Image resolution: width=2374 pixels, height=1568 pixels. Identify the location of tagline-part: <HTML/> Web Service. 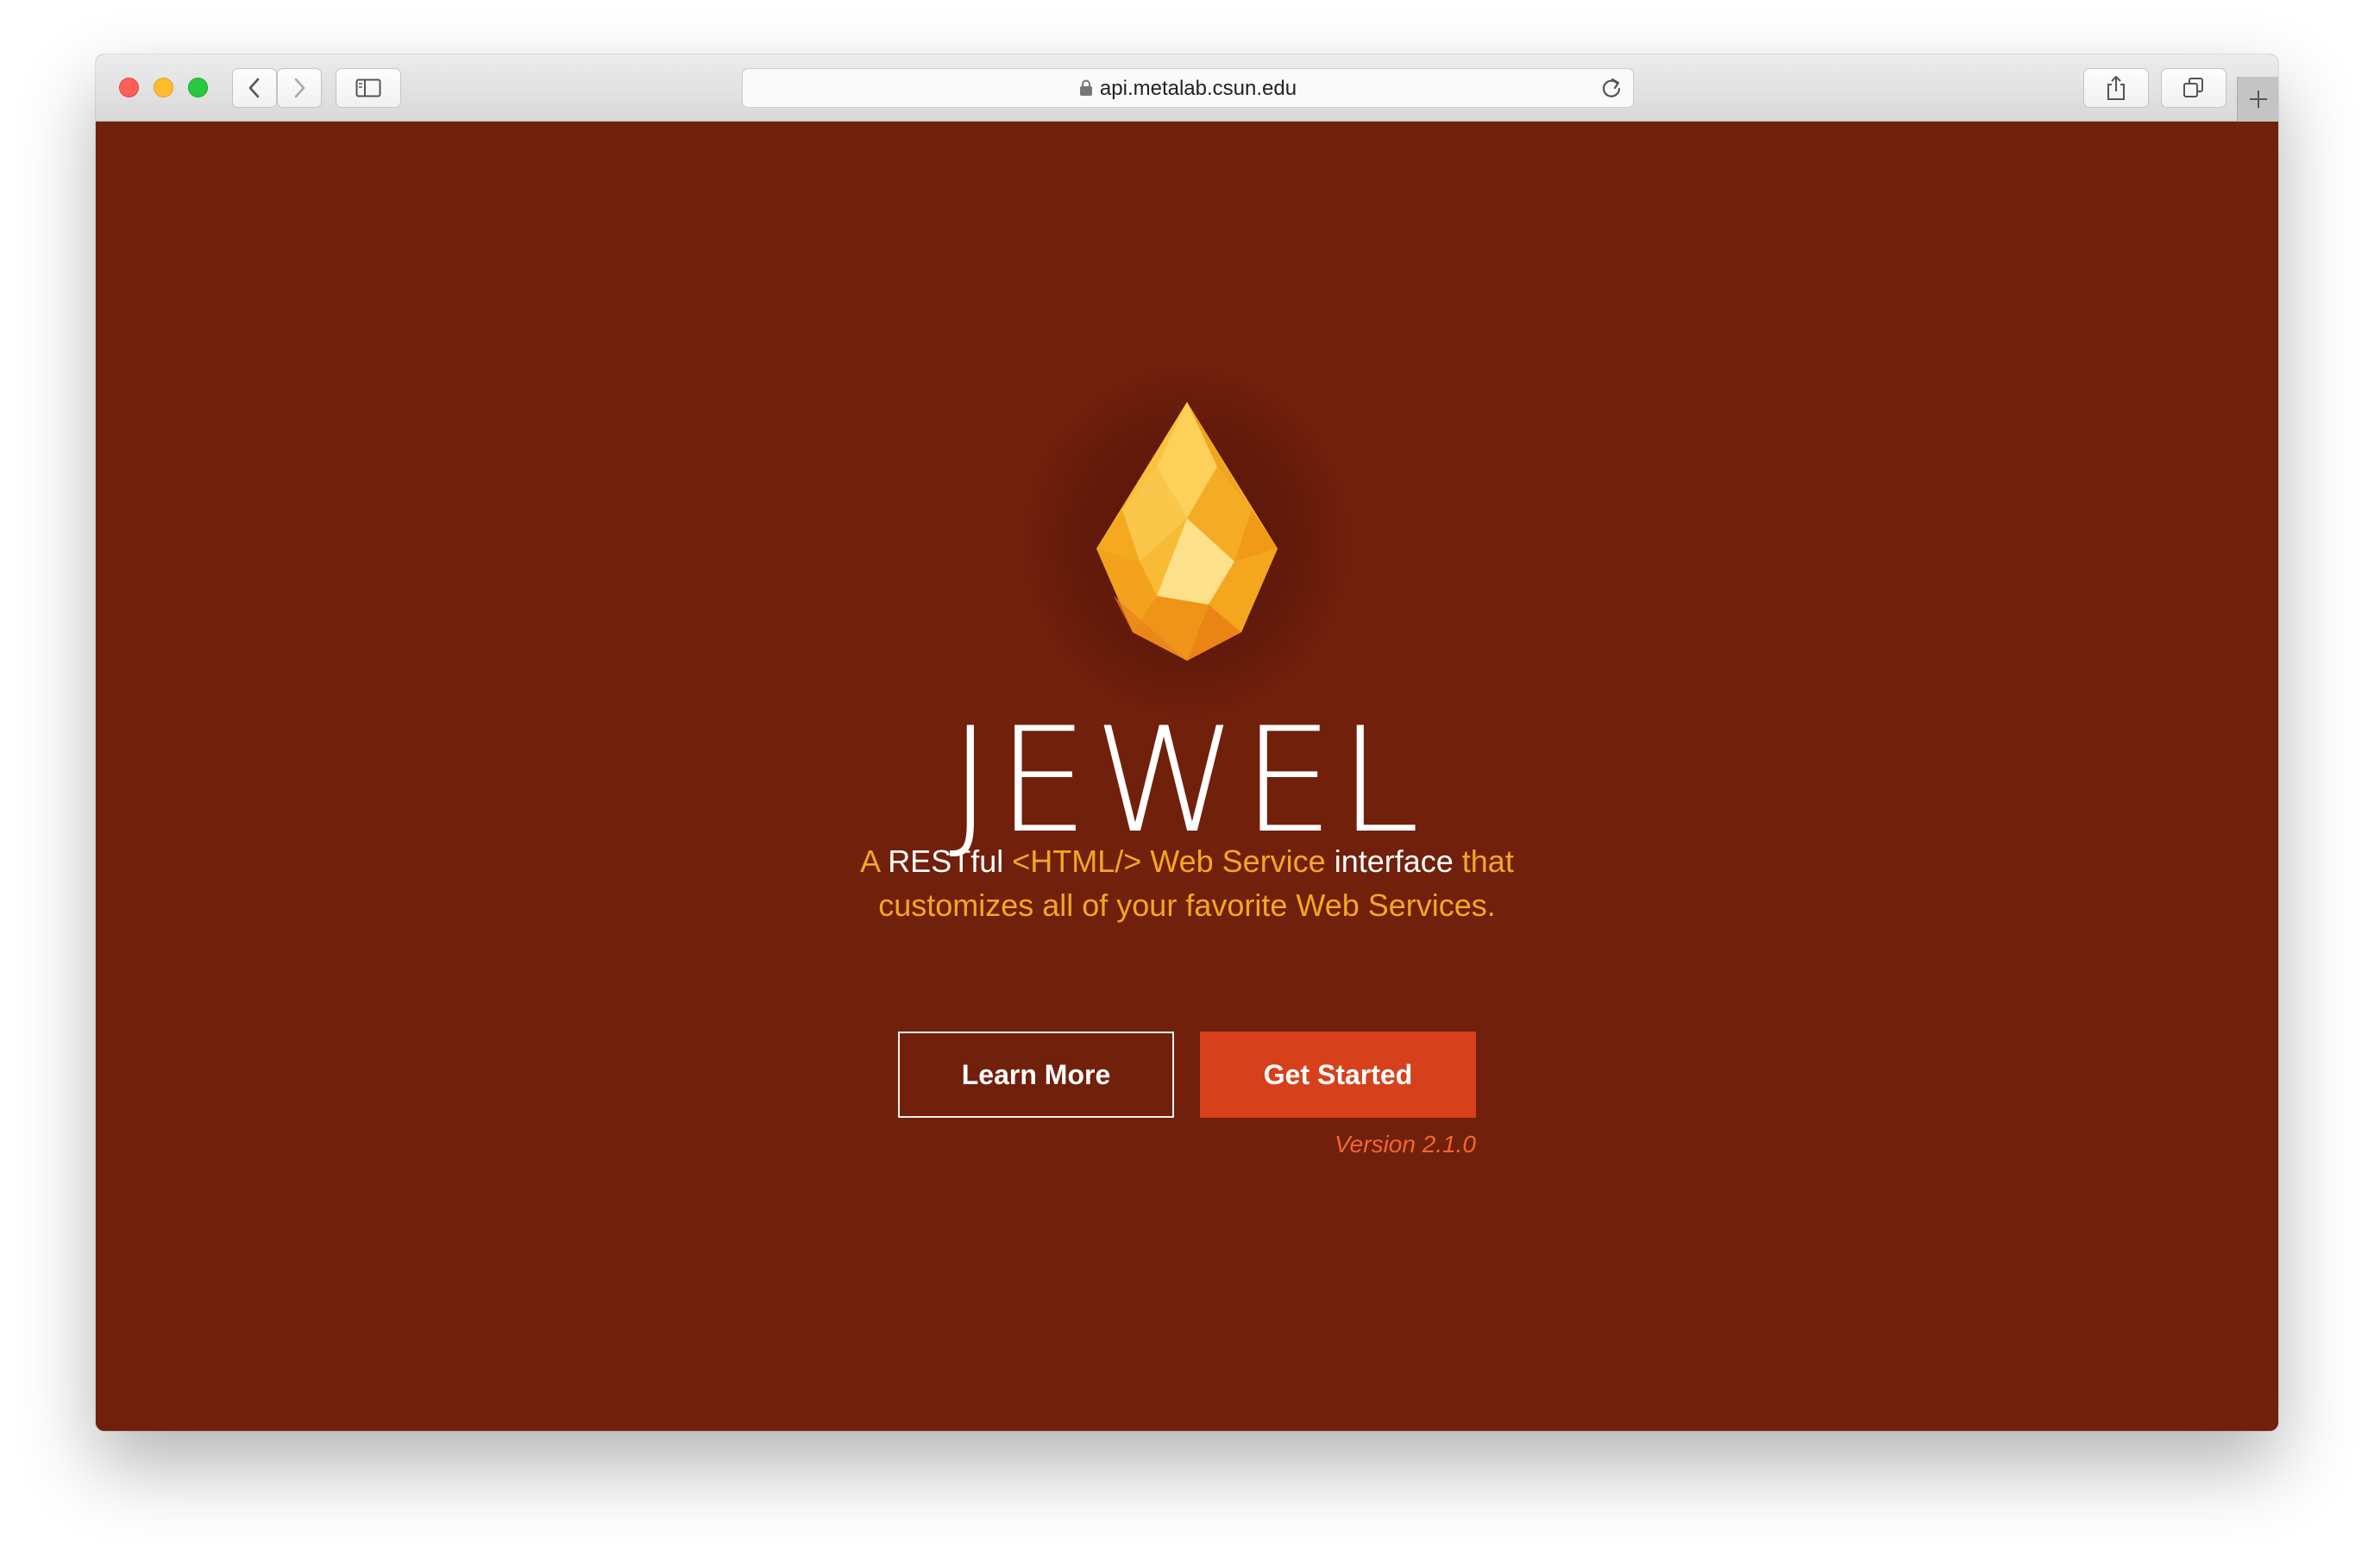
(1169, 861).